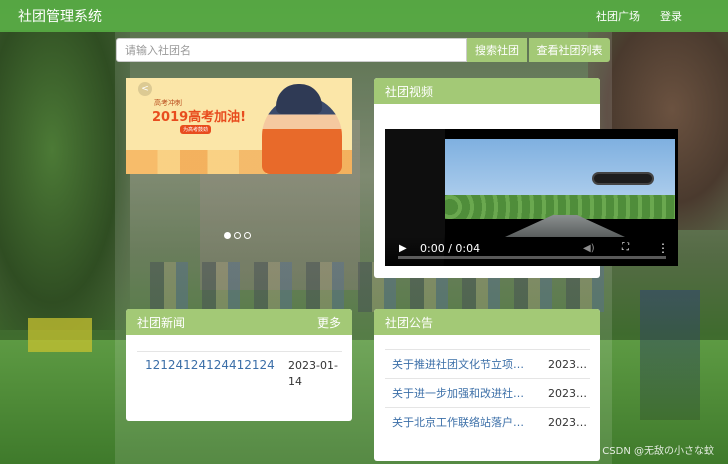 This screenshot has width=728, height=464. Describe the element at coordinates (210, 374) in the screenshot. I see `news-item-title: 12124124124412124` at that location.